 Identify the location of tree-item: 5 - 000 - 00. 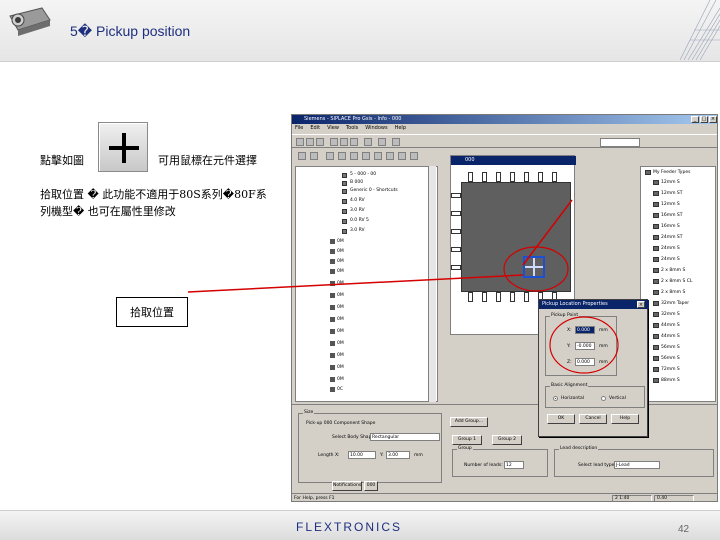
(359, 175).